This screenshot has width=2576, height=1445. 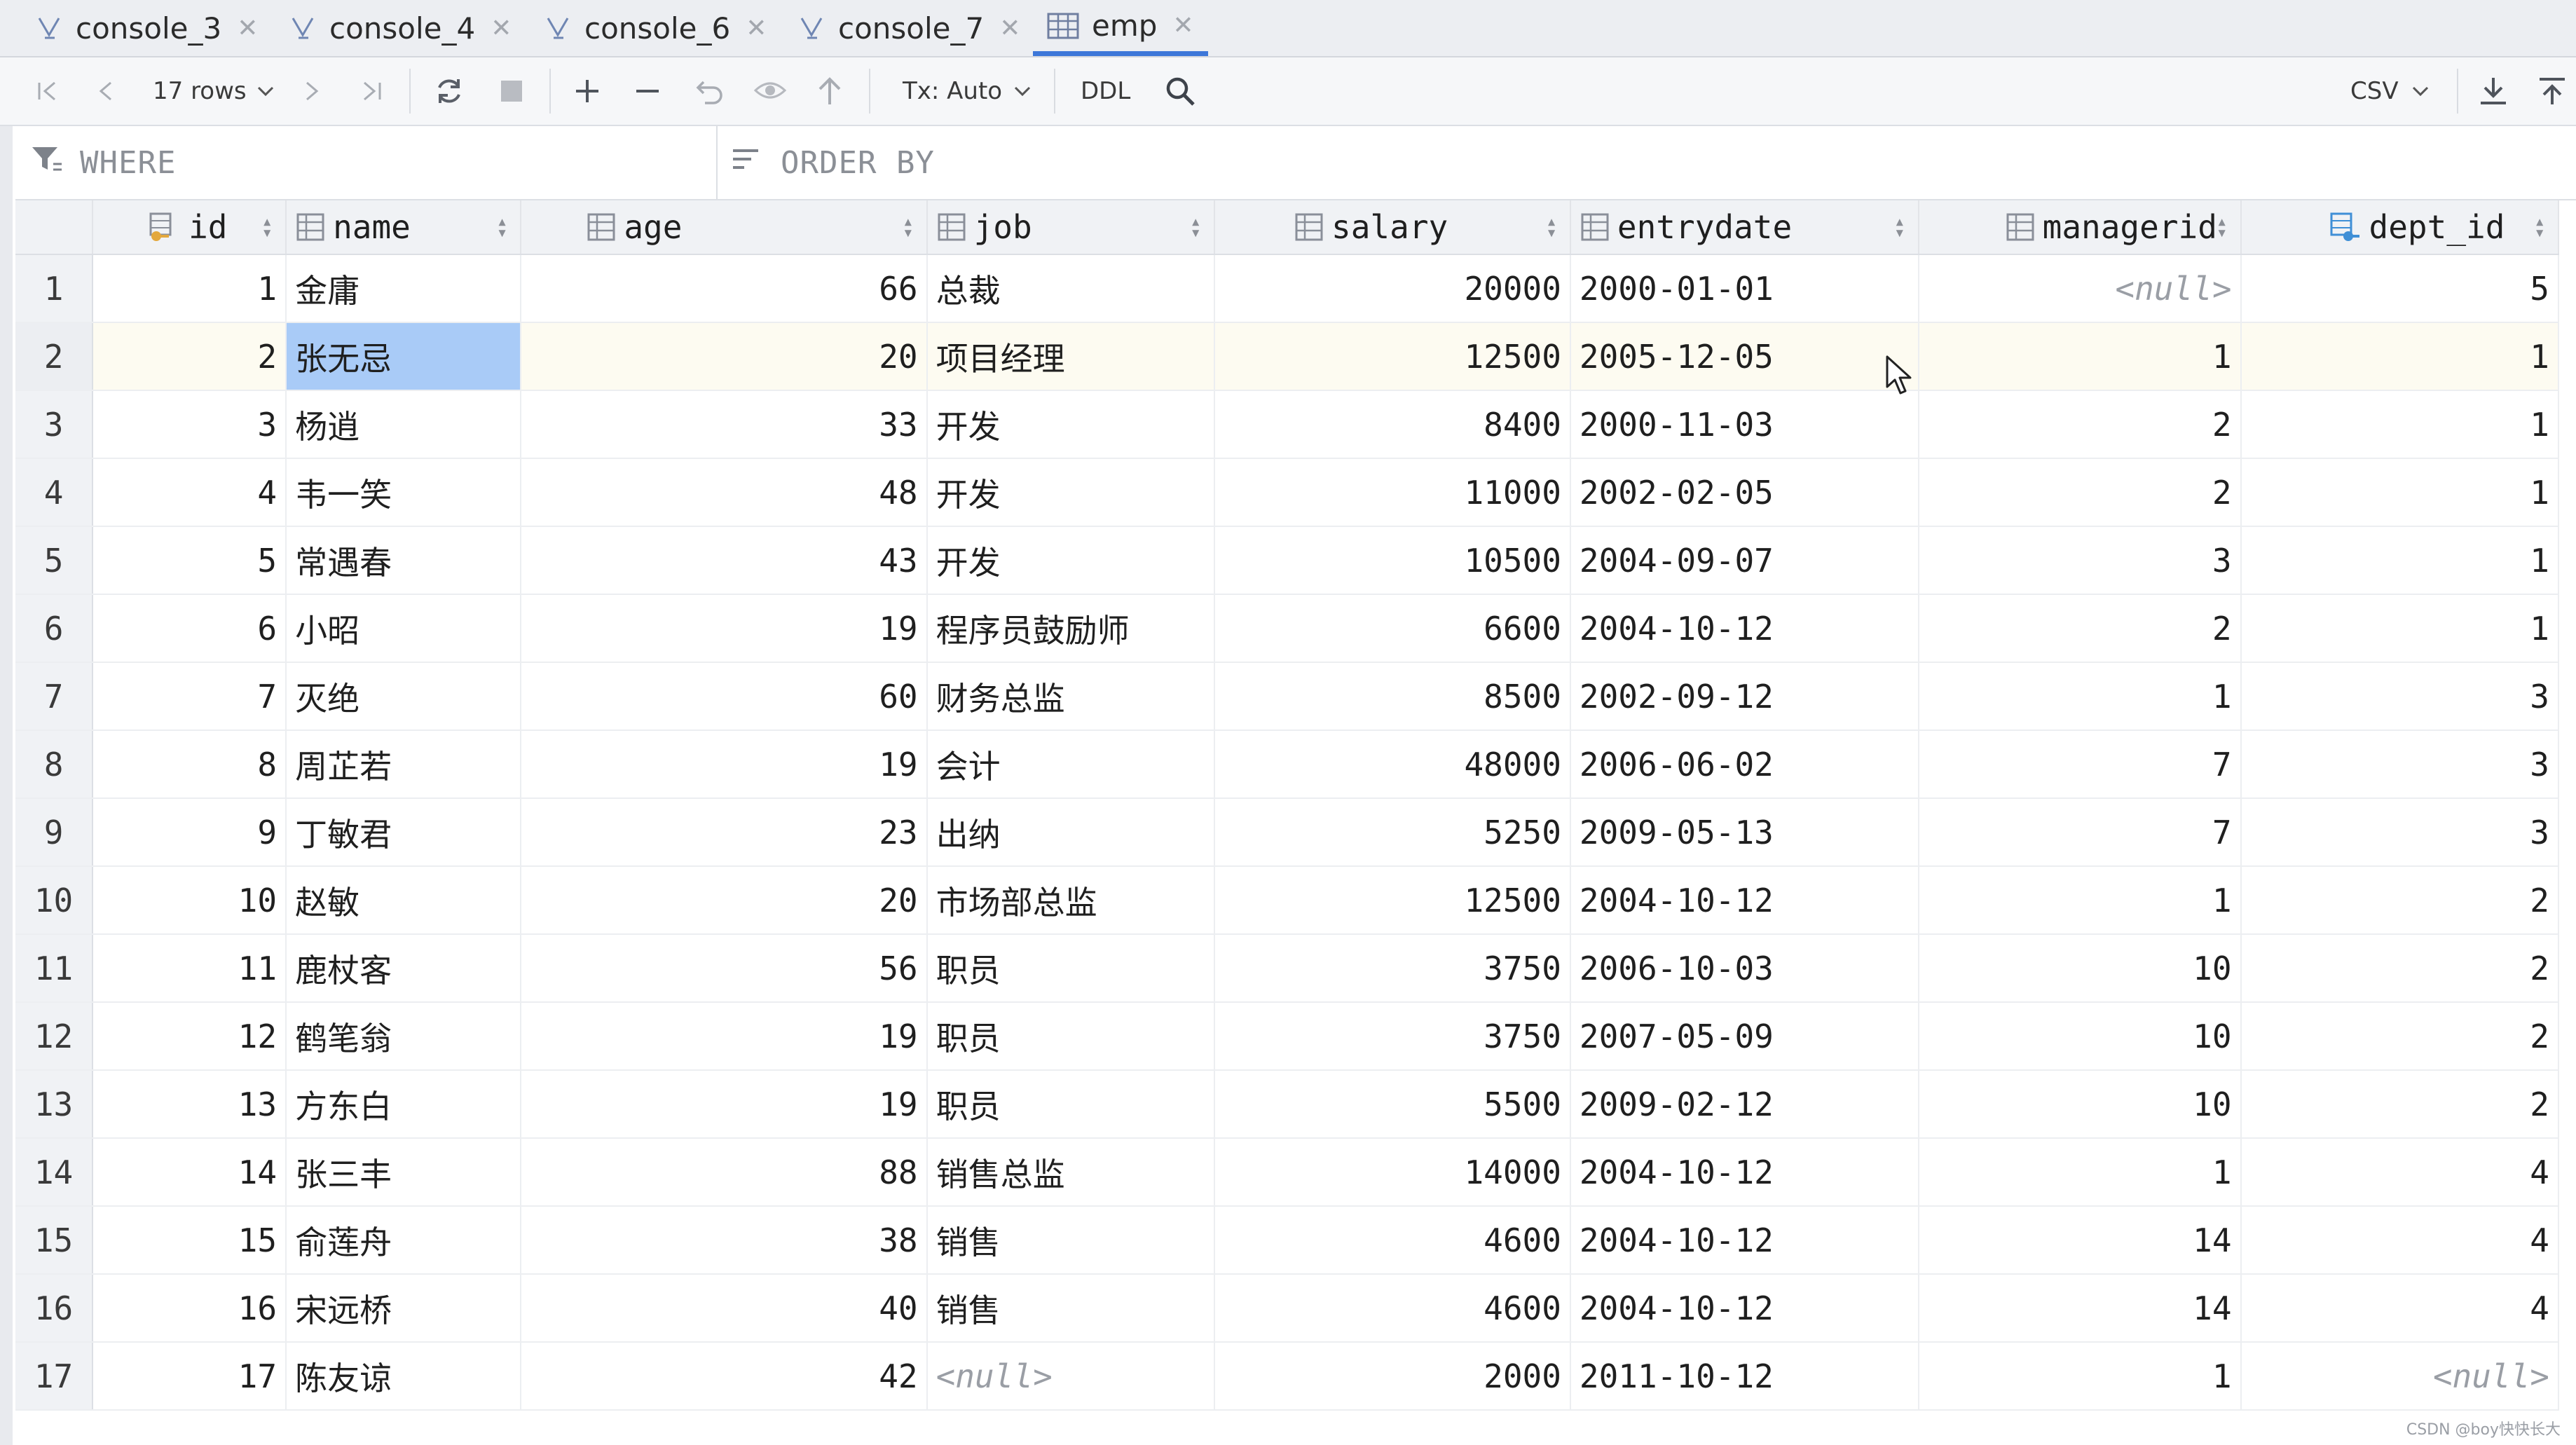 I want to click on cell-dept-id: 5, so click(x=2400, y=288).